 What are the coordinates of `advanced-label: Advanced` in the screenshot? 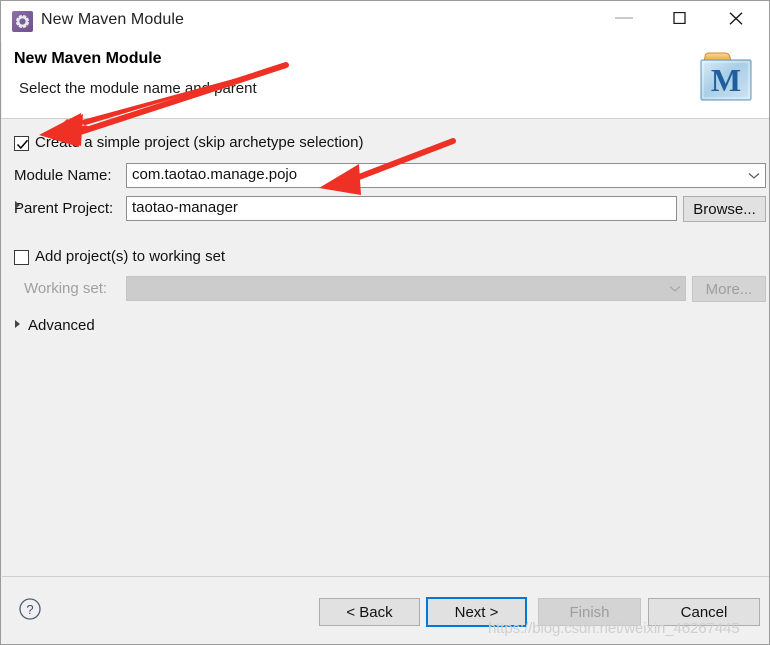 It's located at (61, 325).